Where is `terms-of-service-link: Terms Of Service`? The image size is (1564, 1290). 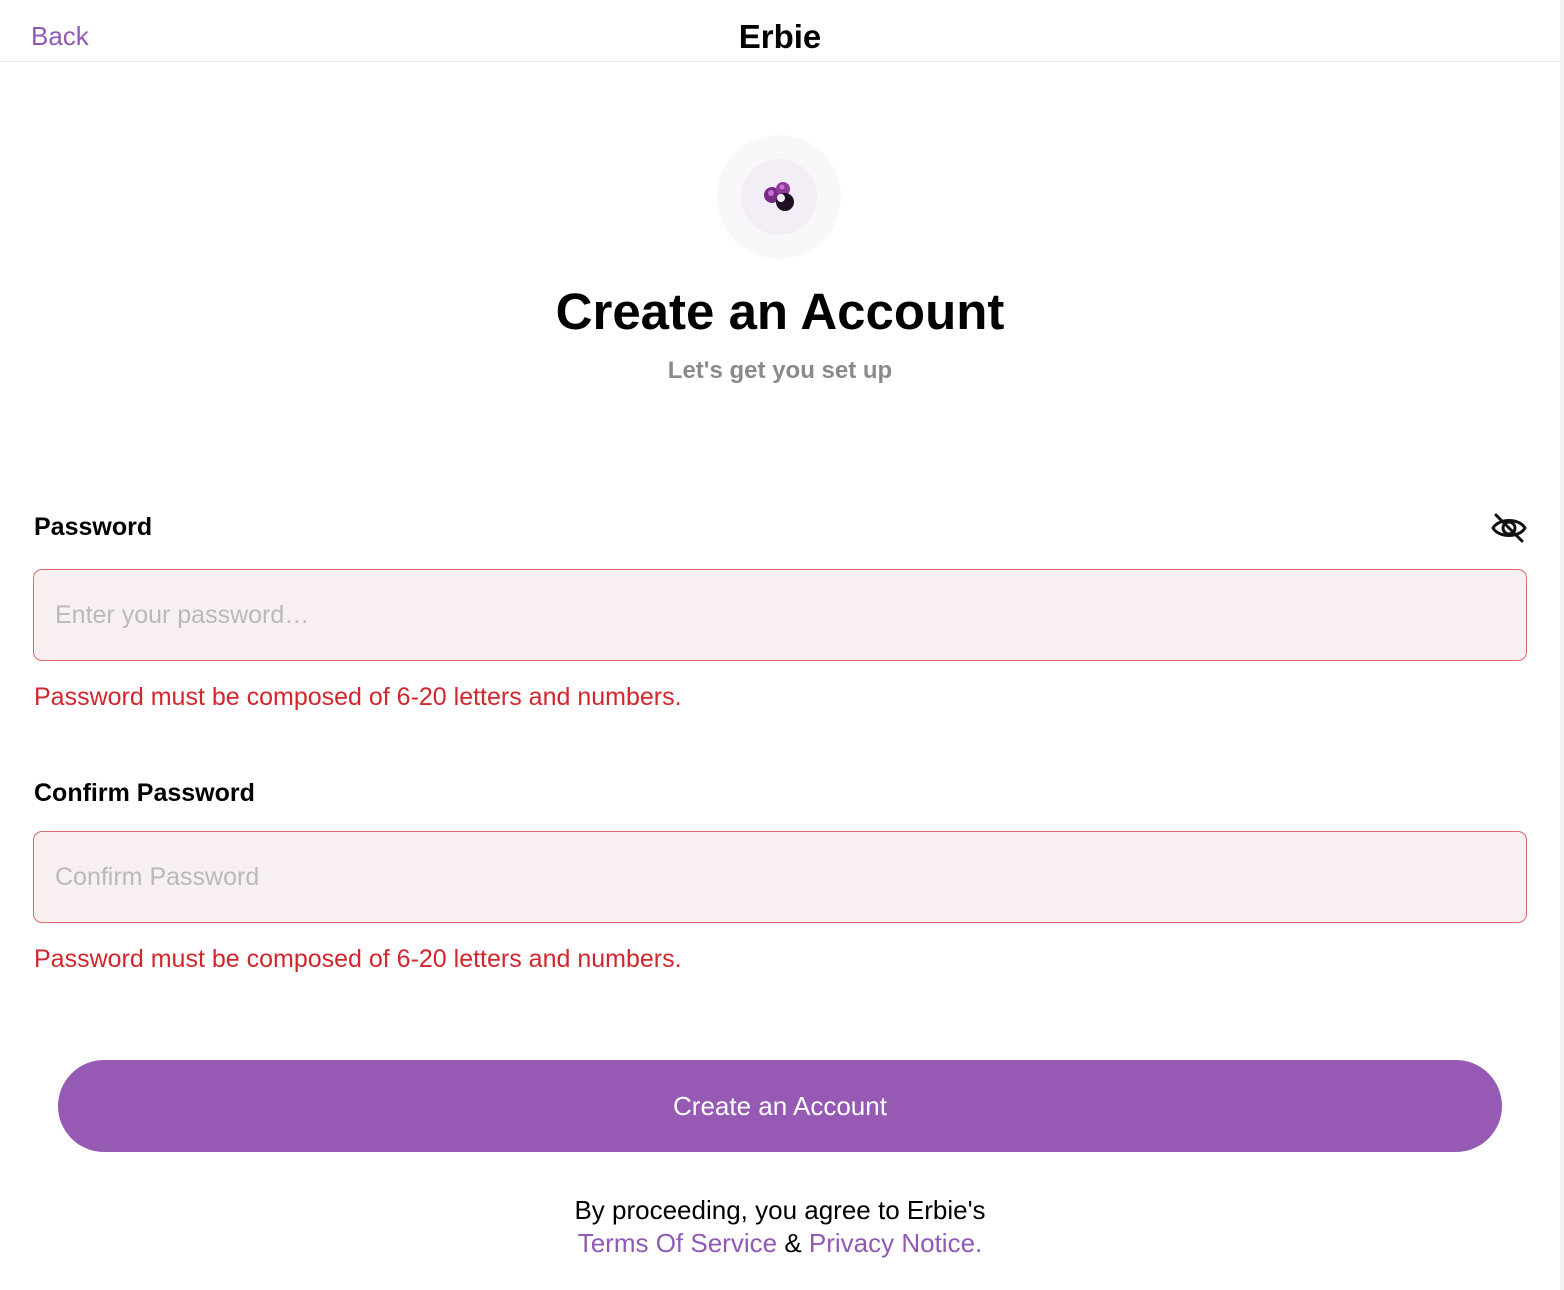
terms-of-service-link: Terms Of Service is located at coordinates (677, 1243).